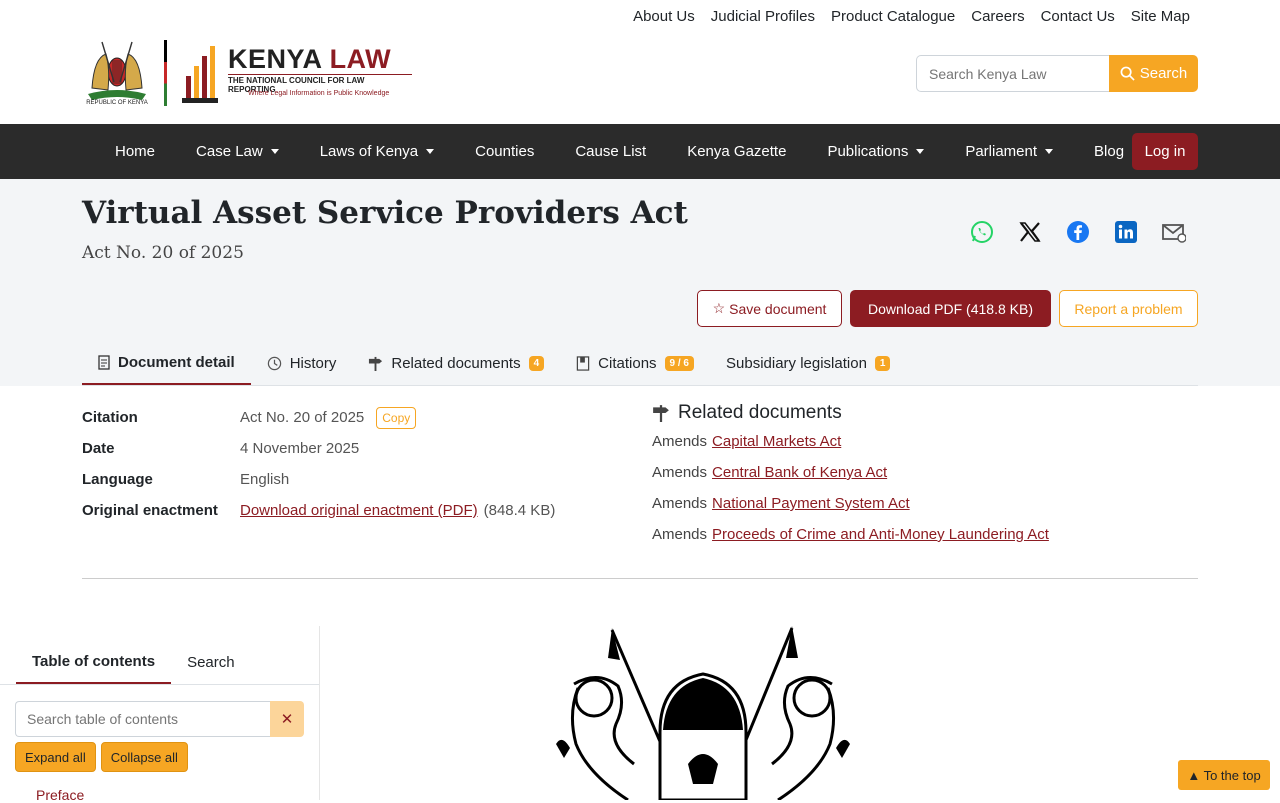  I want to click on toc-buttons: Expand all Collapse all, so click(101, 757).